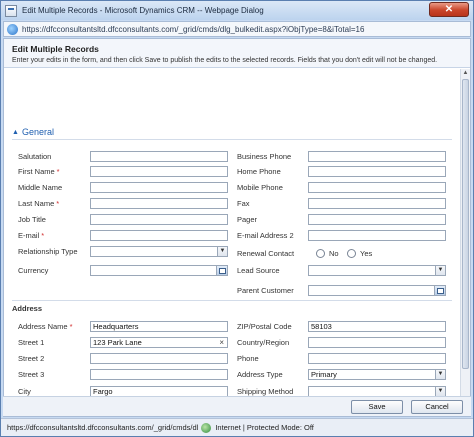  Describe the element at coordinates (377, 171) in the screenshot. I see `home-phone-field` at that location.